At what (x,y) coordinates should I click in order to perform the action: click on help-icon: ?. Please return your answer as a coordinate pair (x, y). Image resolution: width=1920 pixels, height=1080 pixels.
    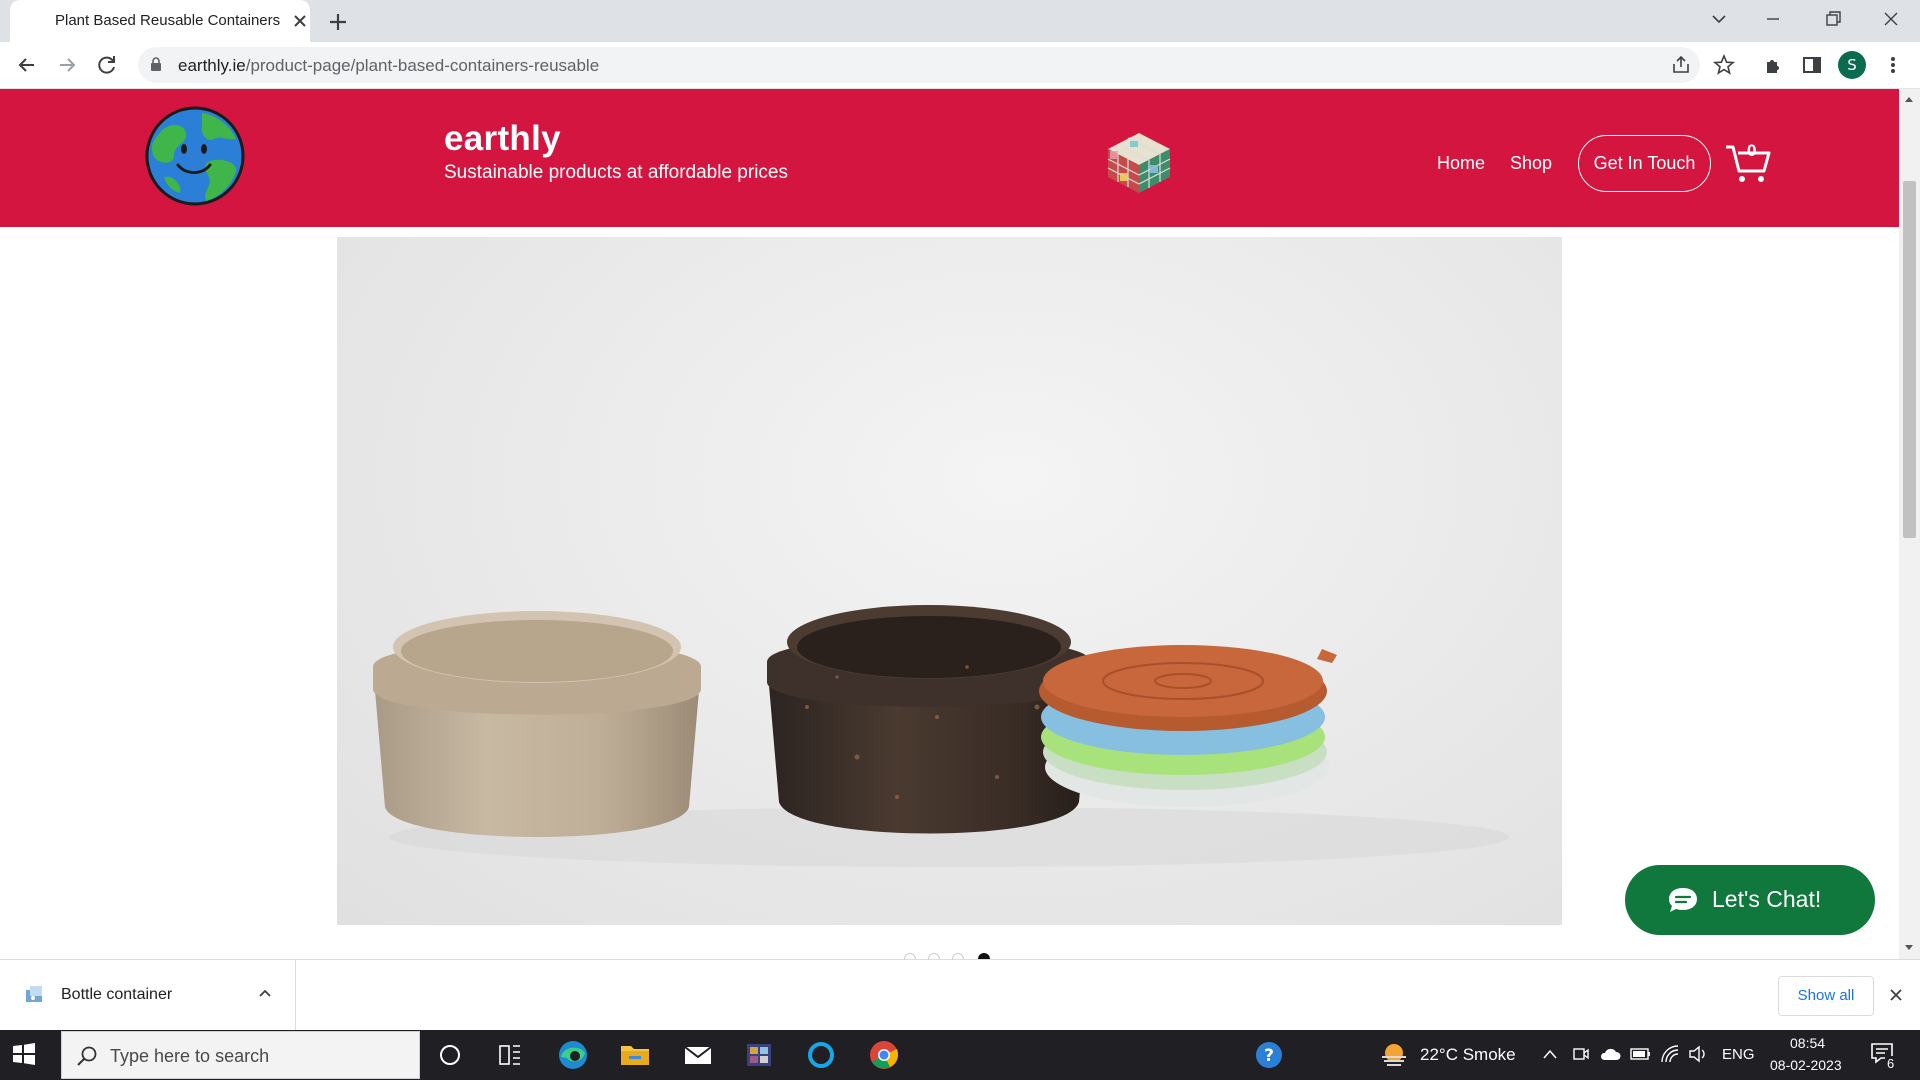
    Looking at the image, I should click on (1269, 1055).